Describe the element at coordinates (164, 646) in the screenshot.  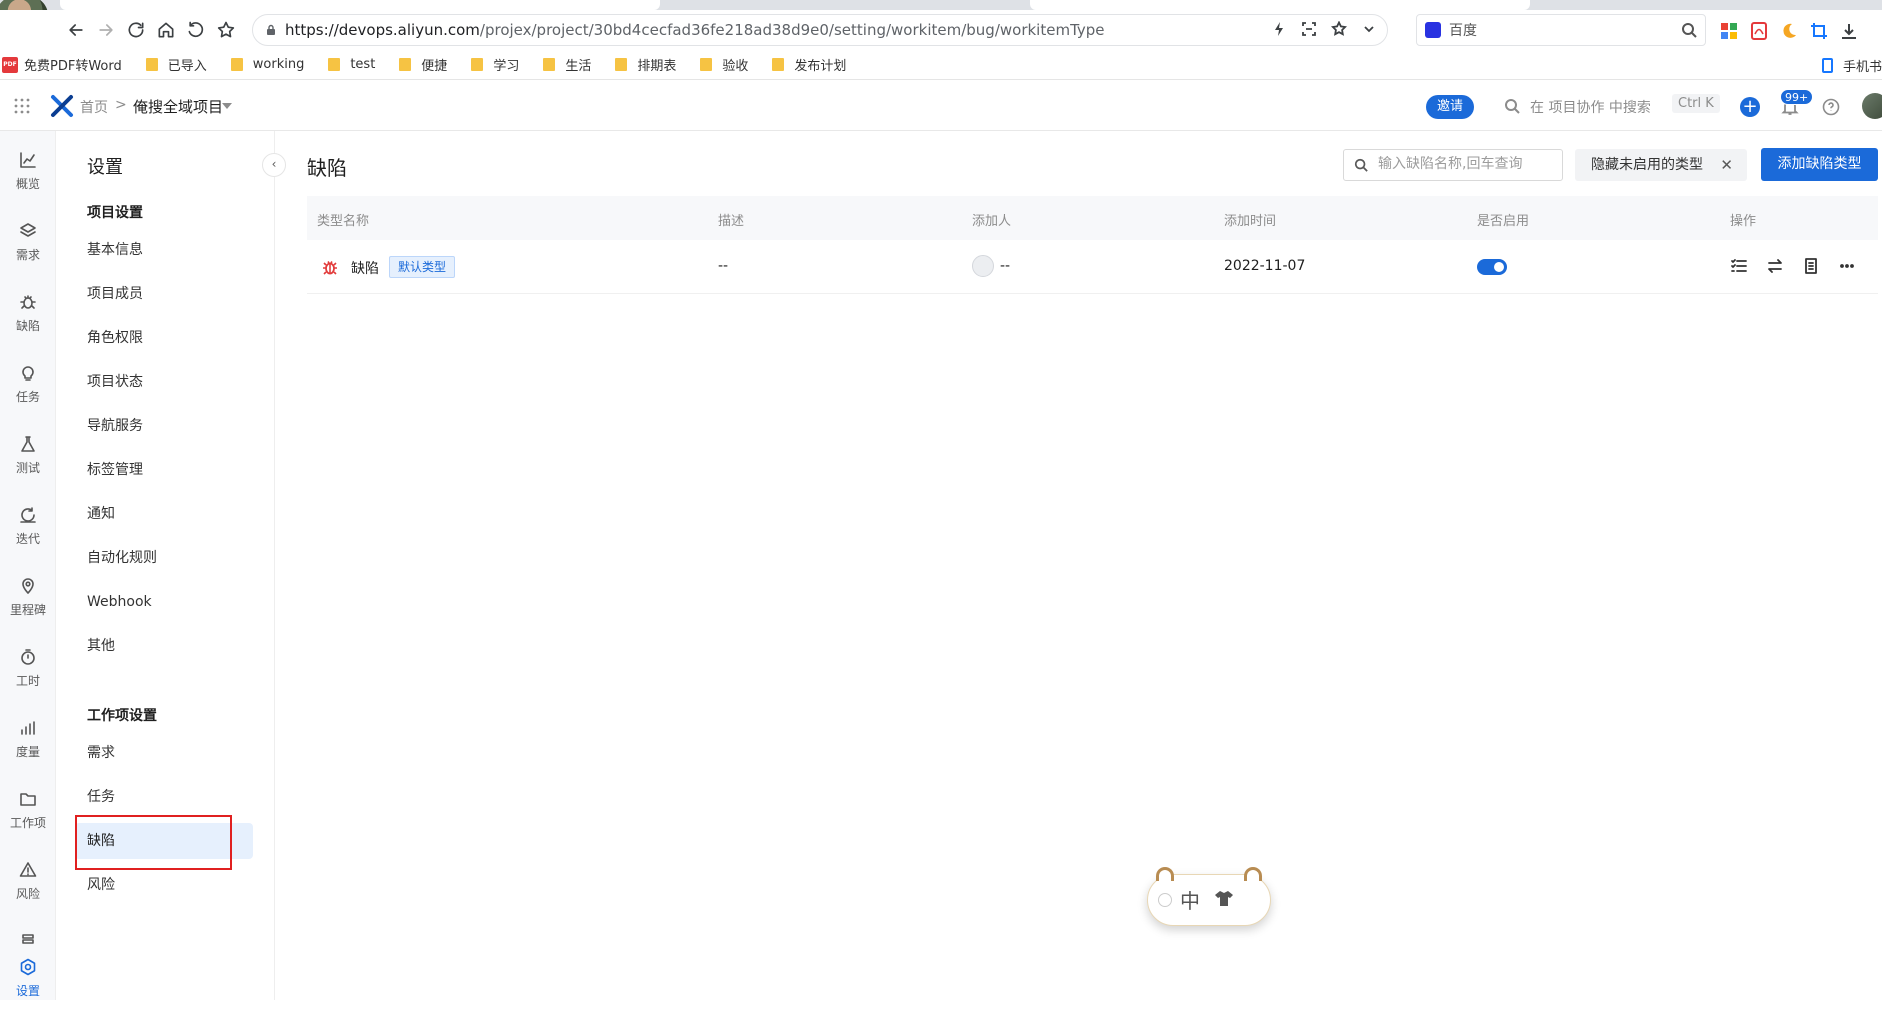
I see `sidebar-item-other: 其他` at that location.